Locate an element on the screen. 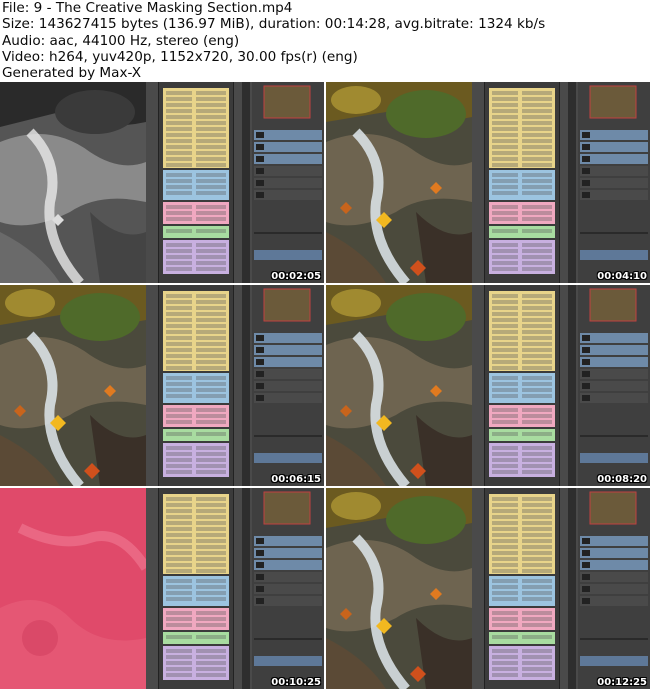 Image resolution: width=650 pixels, height=689 pixels. video-thumbnail: 00:02:05 is located at coordinates (162, 182).